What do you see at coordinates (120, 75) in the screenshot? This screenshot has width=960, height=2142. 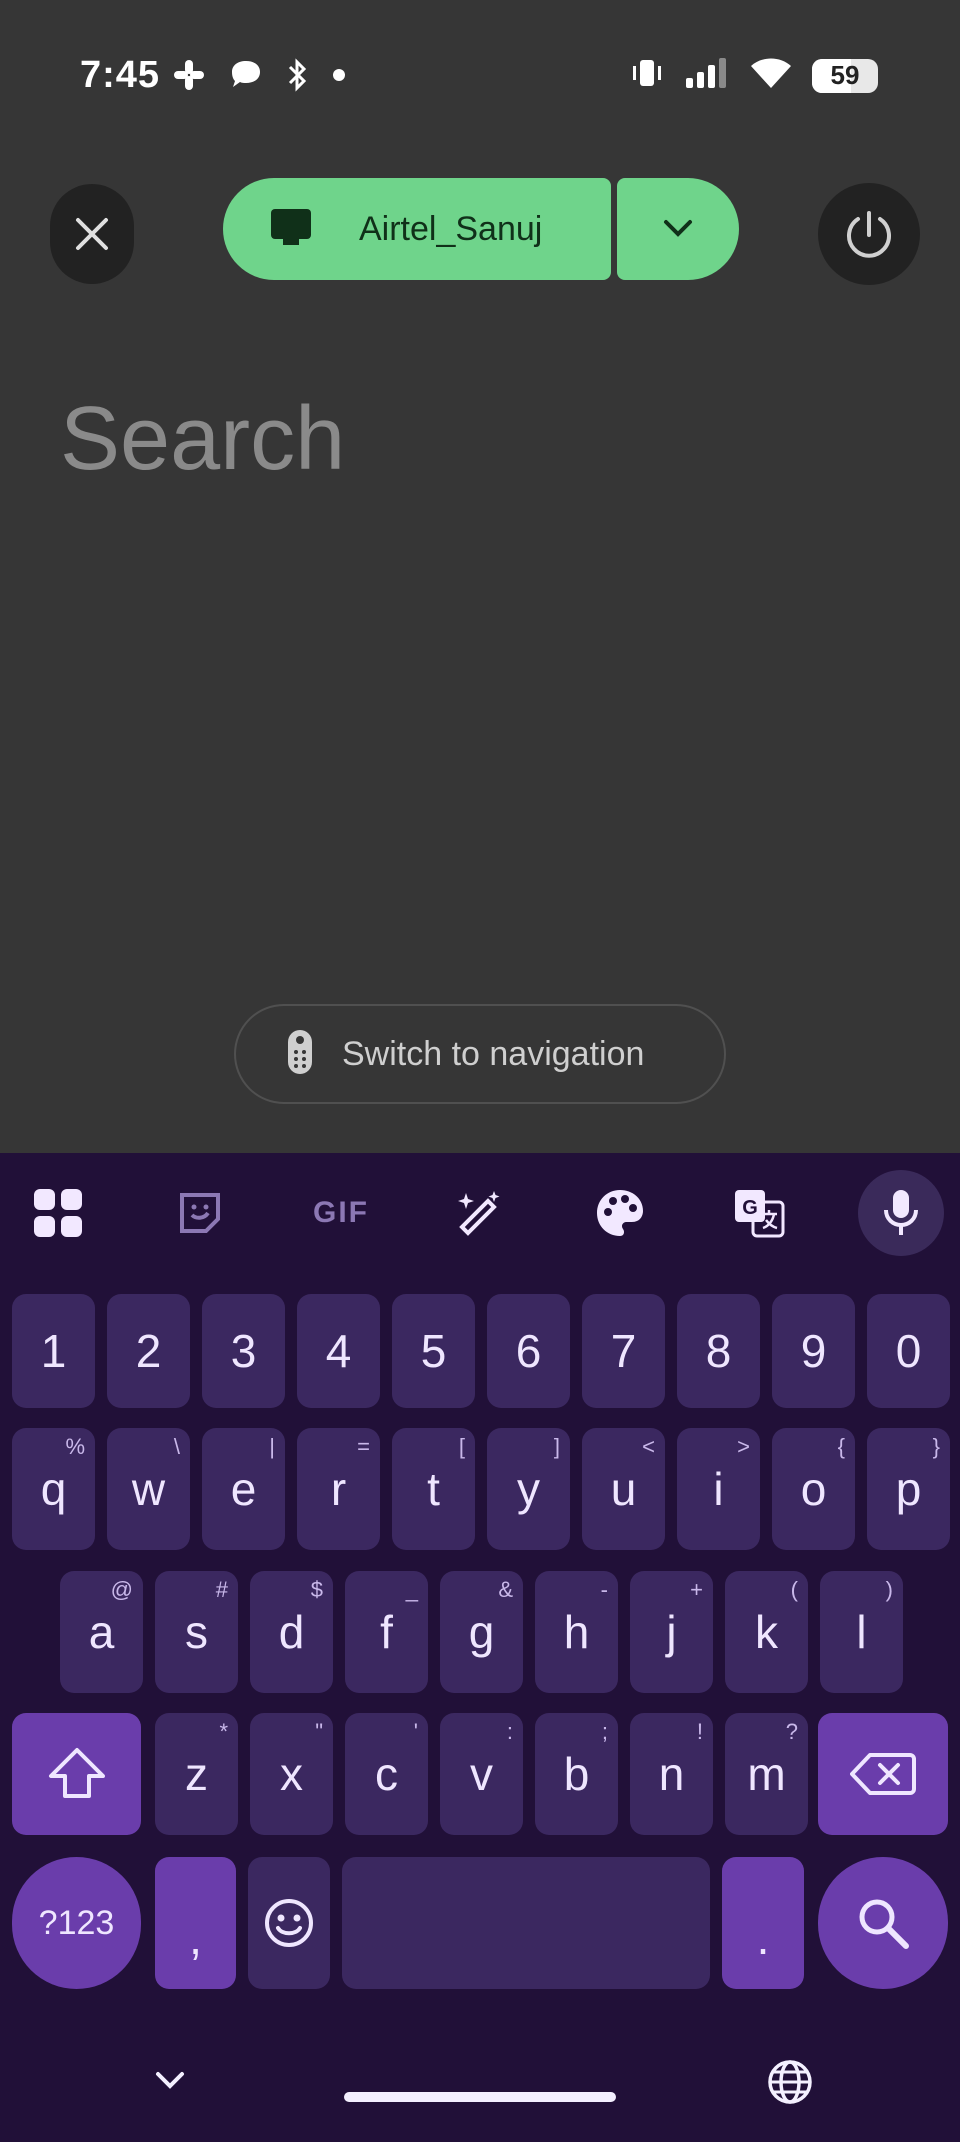 I see `status-time: 7:45` at bounding box center [120, 75].